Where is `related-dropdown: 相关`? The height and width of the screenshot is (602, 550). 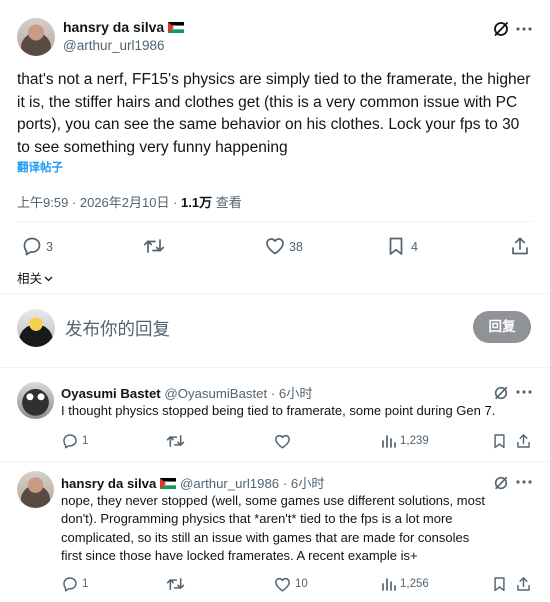 related-dropdown: 相关 is located at coordinates (35, 277).